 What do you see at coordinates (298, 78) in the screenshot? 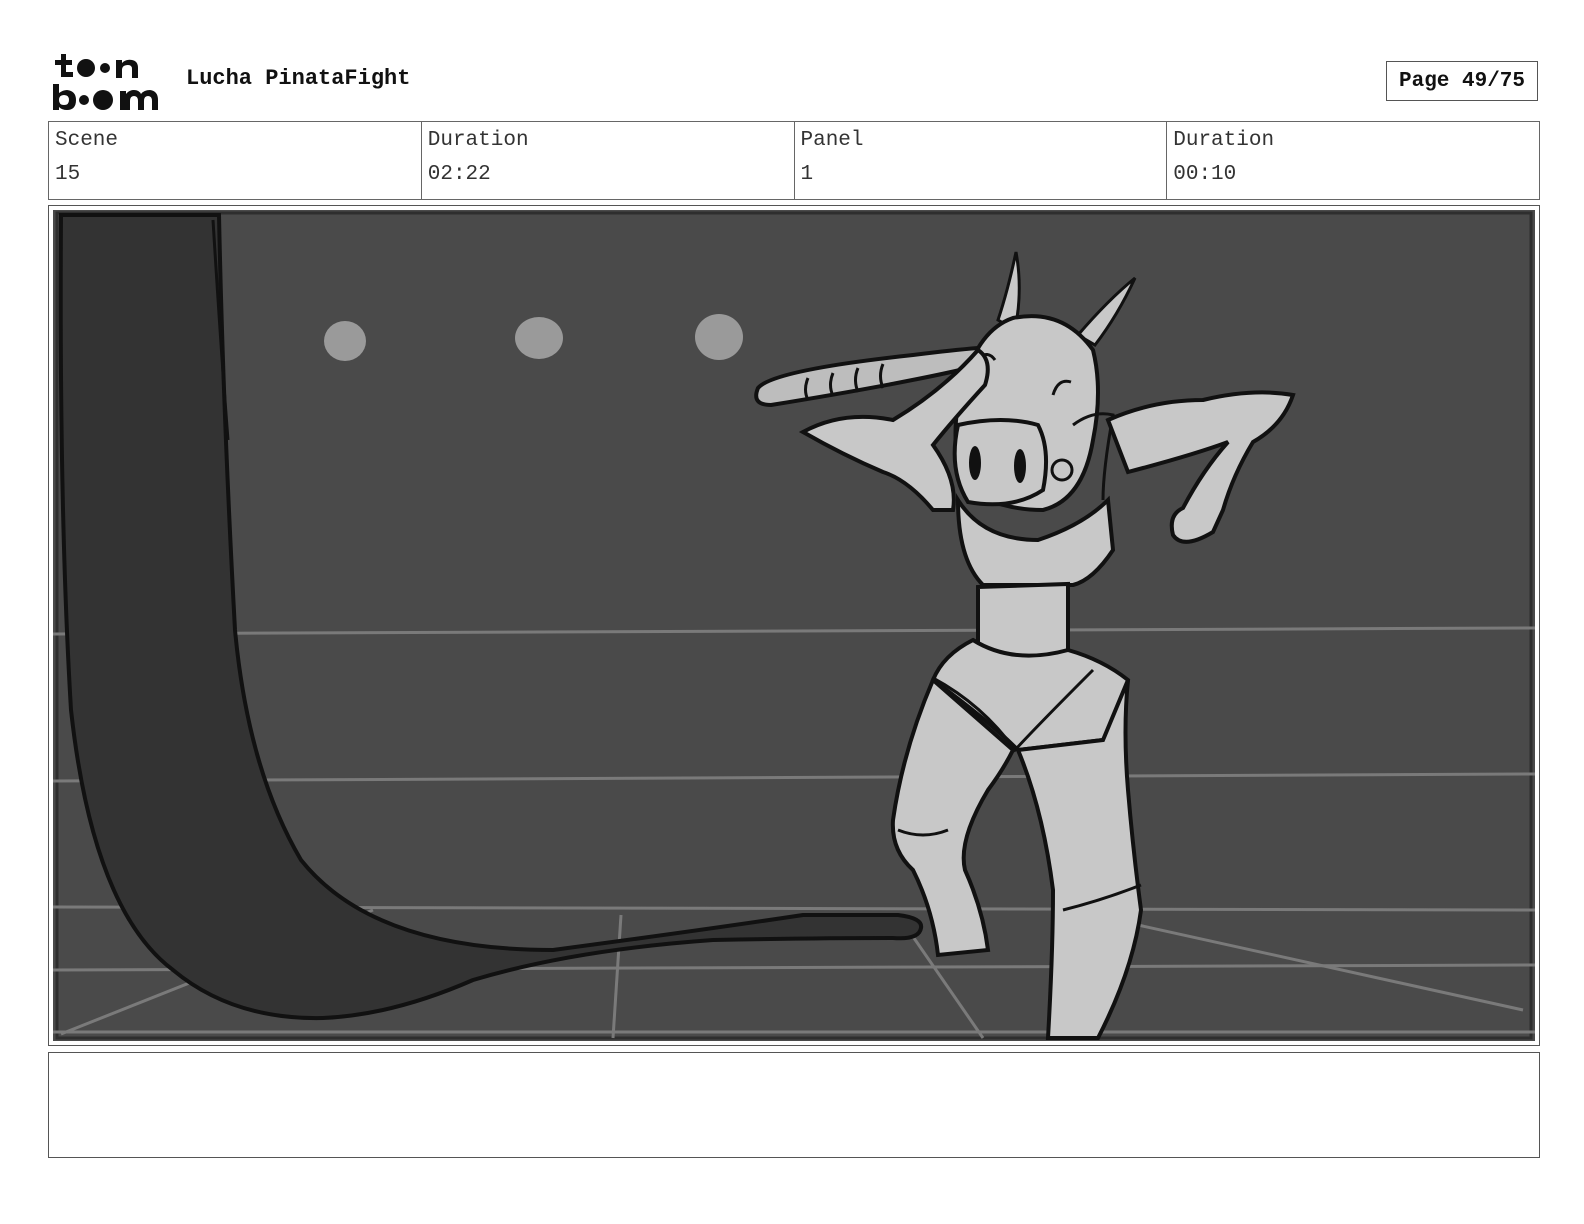
I see `project-title: Lucha PinataFight` at bounding box center [298, 78].